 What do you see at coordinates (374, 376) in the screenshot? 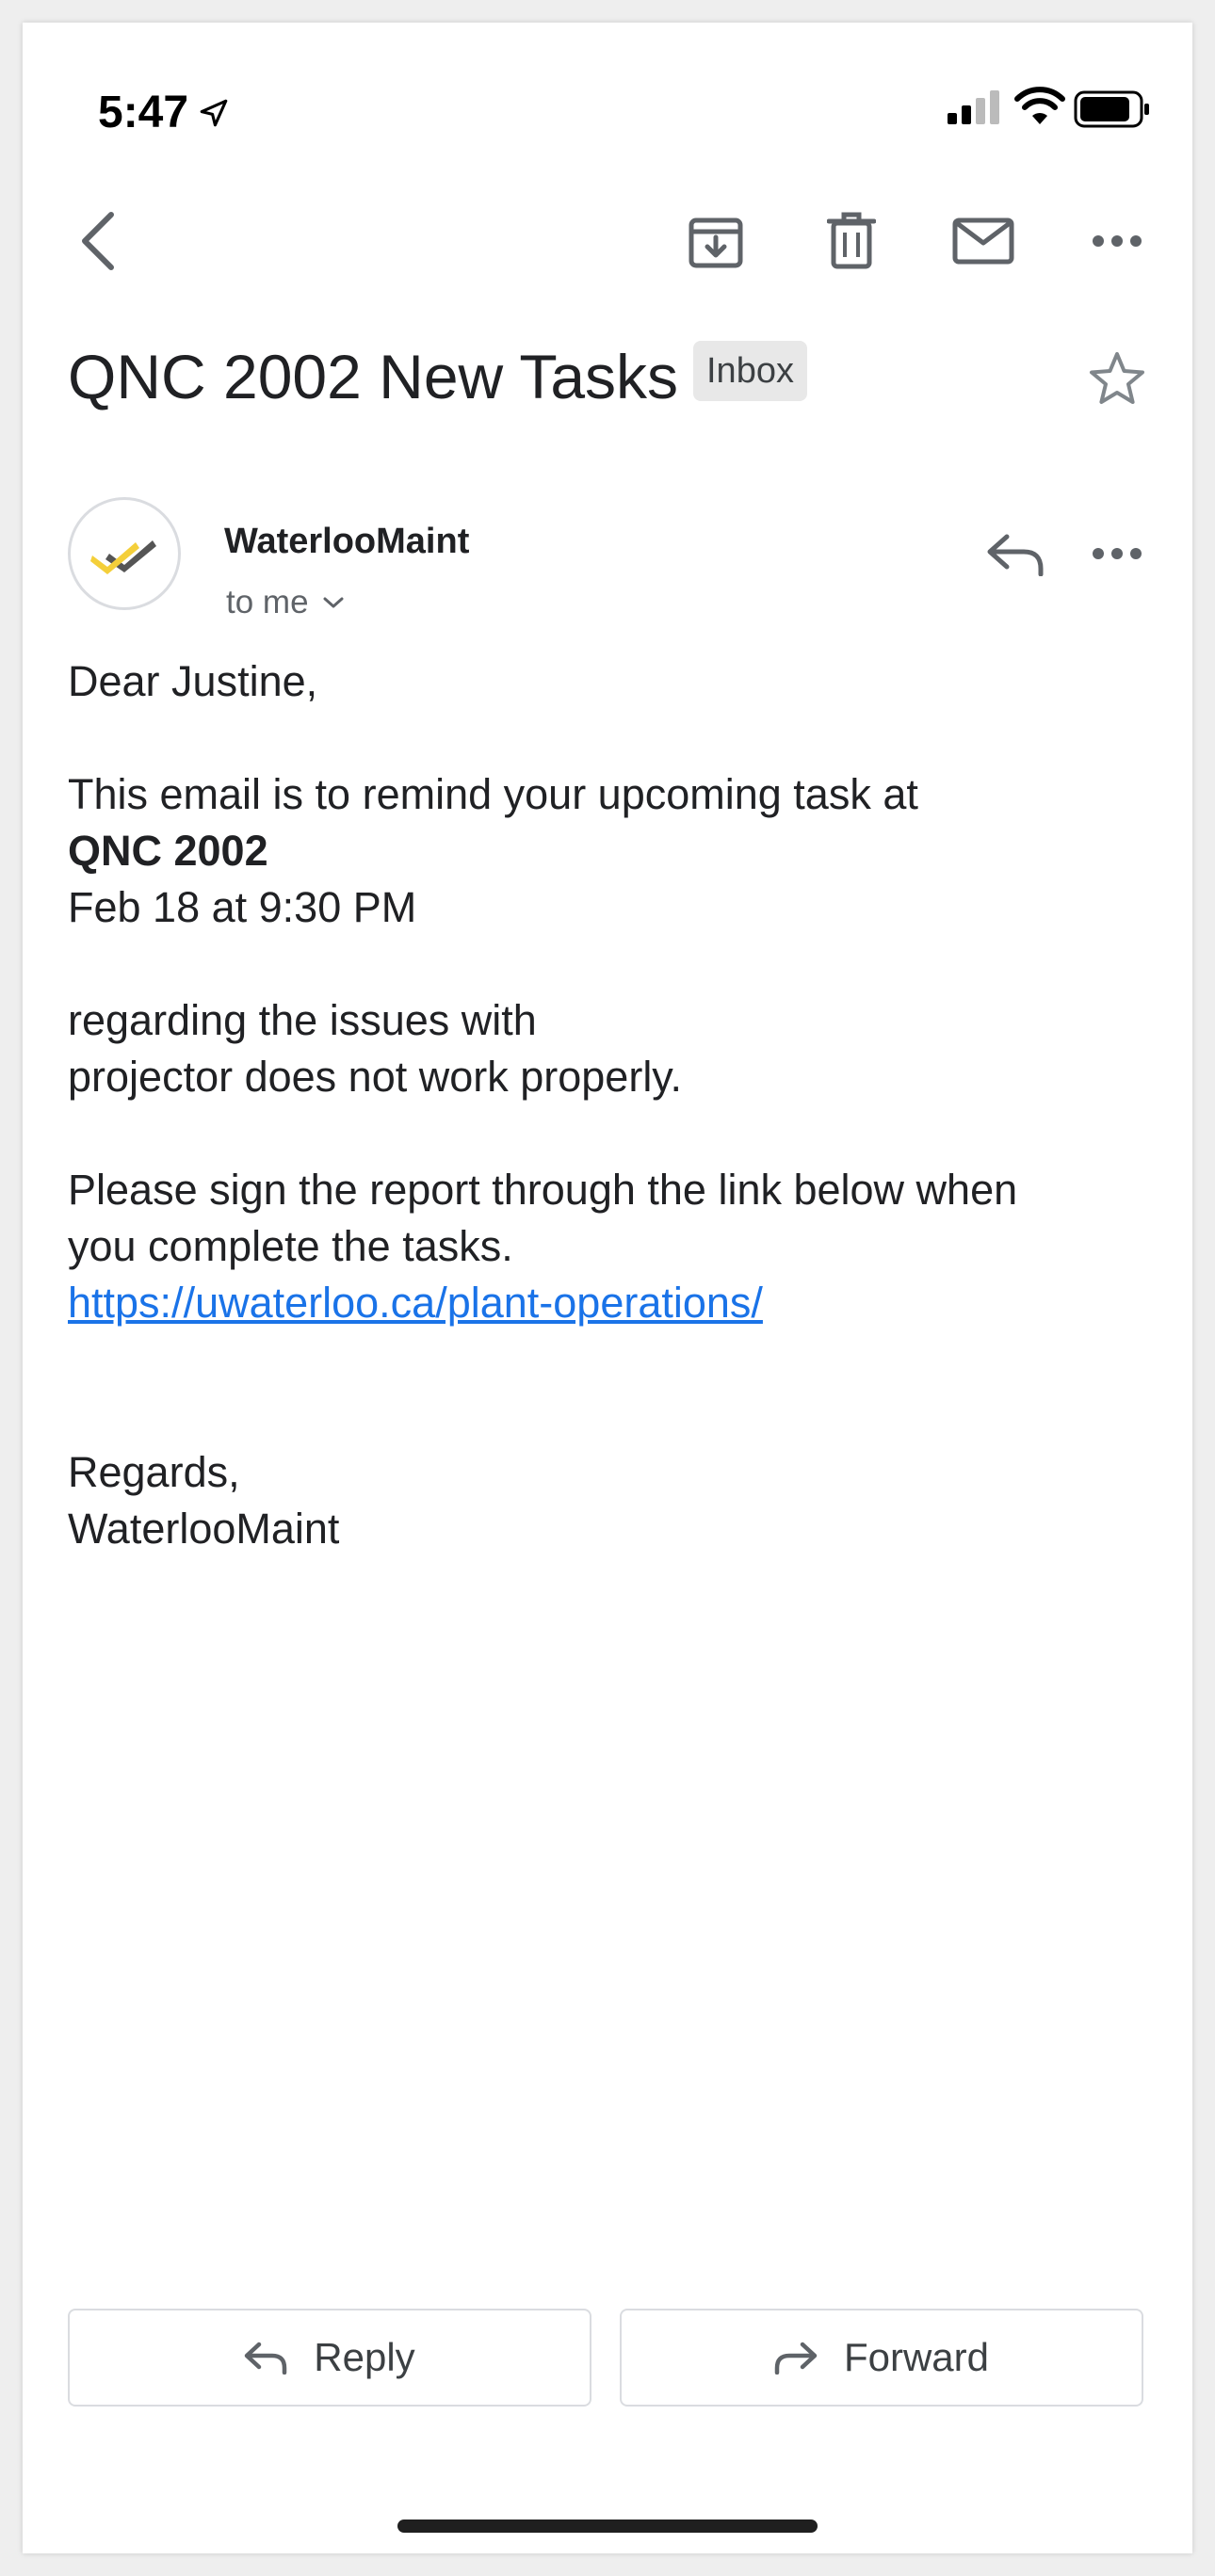
I see `email-subject: QNC 2002 New Tasks` at bounding box center [374, 376].